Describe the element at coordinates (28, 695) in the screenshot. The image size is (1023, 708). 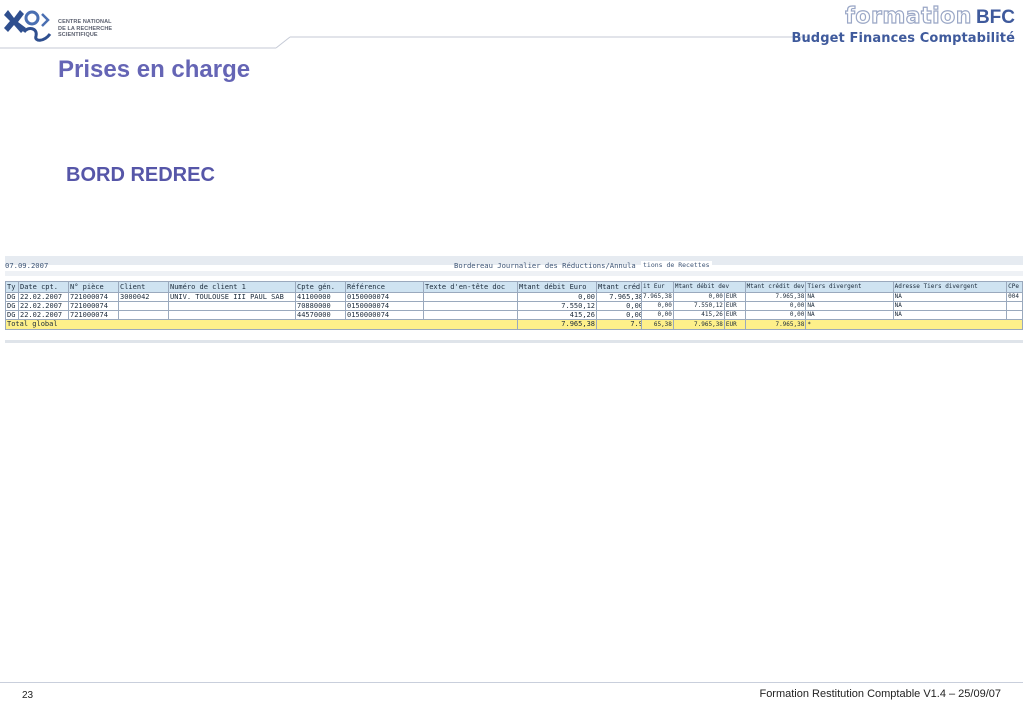
I see `page-number: 23` at that location.